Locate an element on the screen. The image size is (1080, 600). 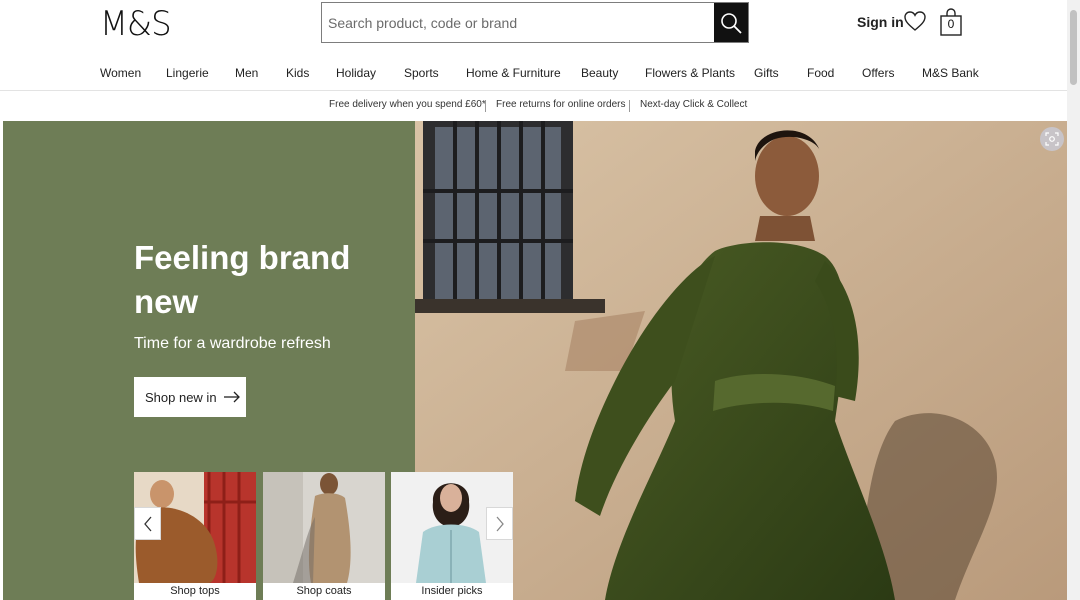
nav-item-ms-bank: M&S Bank is located at coordinates (950, 73).